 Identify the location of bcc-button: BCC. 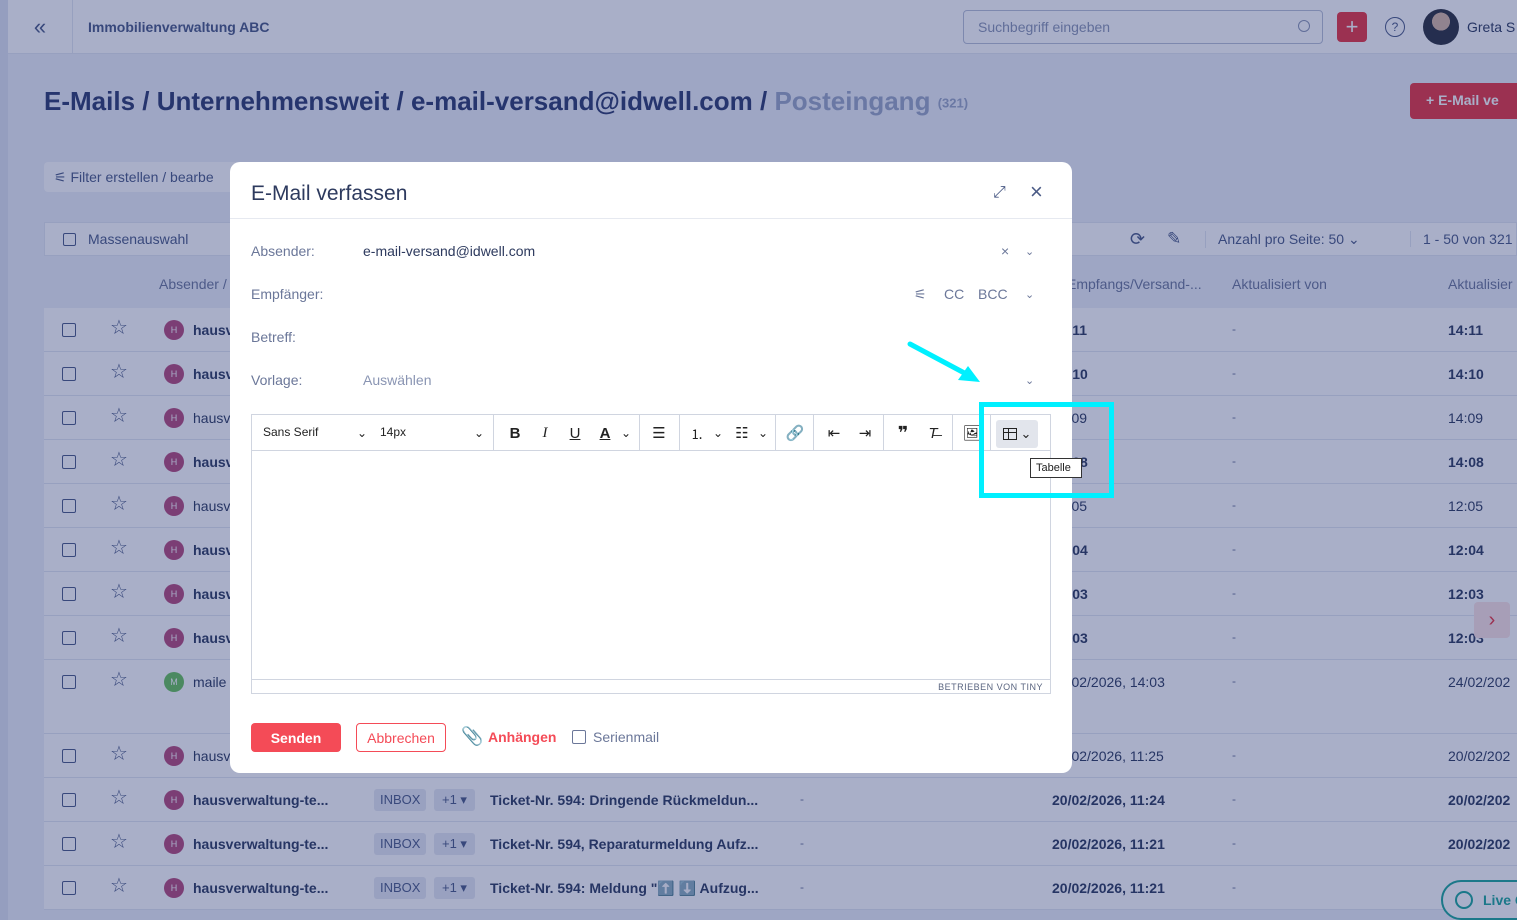
(993, 294).